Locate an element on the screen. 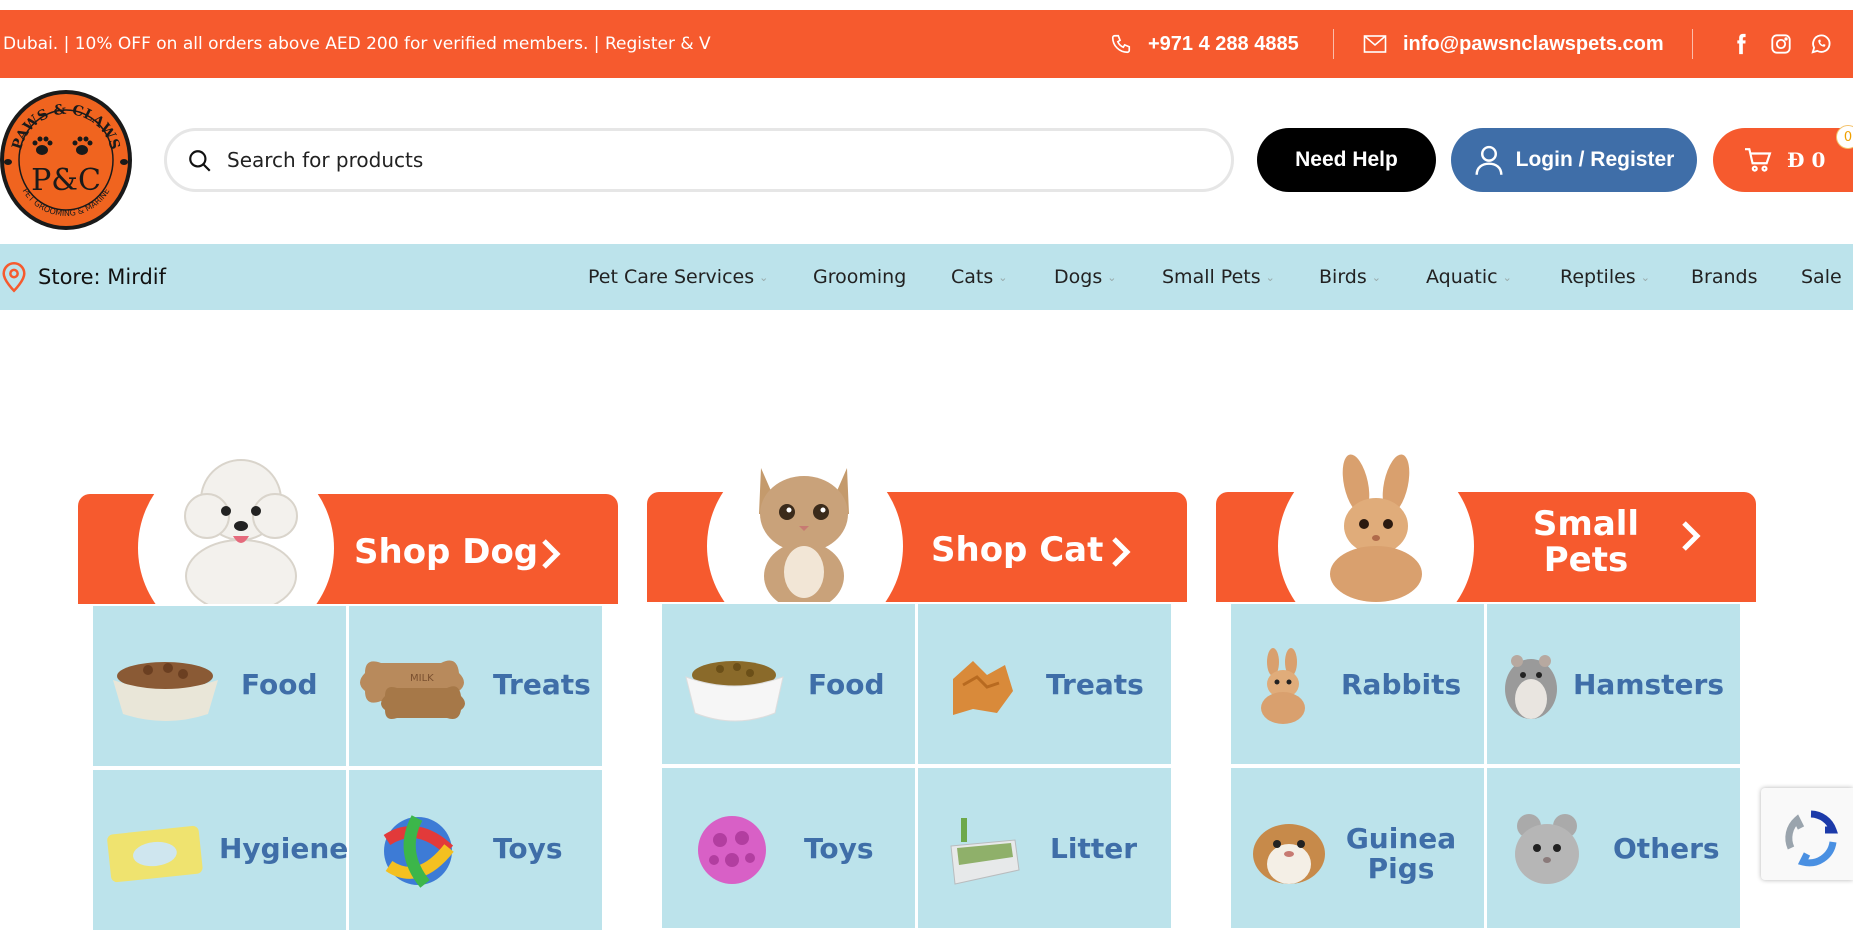  nav-dogs: Dogs ⌄ is located at coordinates (1085, 277).